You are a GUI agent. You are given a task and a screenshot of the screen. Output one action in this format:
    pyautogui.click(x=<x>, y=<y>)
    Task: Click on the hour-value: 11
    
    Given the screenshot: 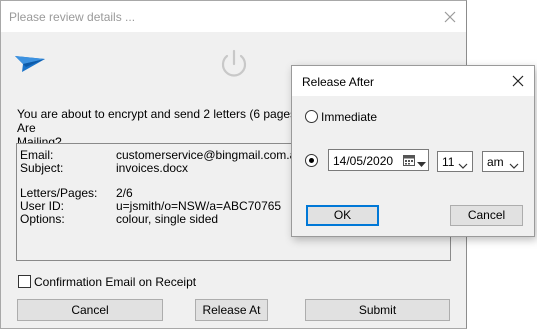 What is the action you would take?
    pyautogui.click(x=448, y=162)
    